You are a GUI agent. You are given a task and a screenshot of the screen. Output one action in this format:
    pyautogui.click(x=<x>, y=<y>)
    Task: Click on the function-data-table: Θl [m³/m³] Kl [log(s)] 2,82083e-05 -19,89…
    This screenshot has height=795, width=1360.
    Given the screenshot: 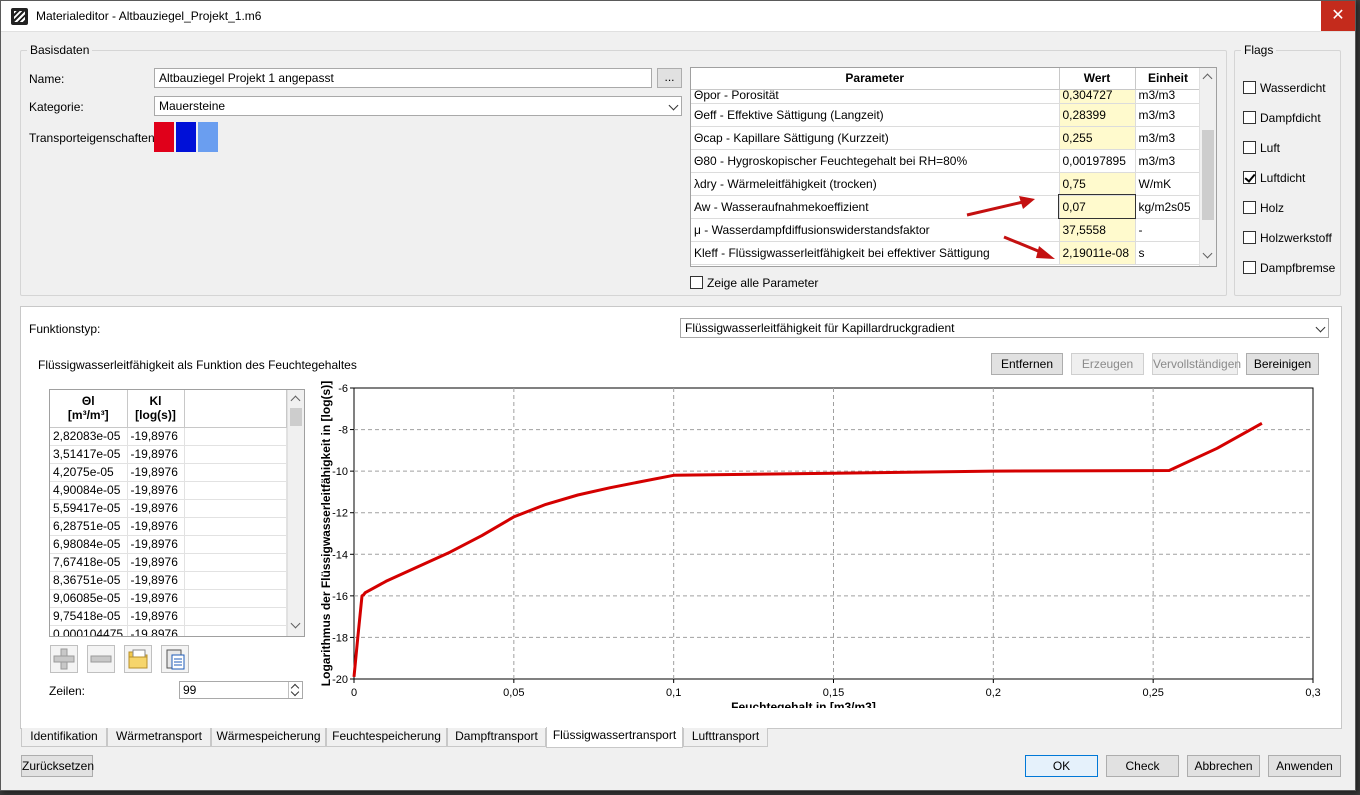 What is the action you would take?
    pyautogui.click(x=177, y=513)
    